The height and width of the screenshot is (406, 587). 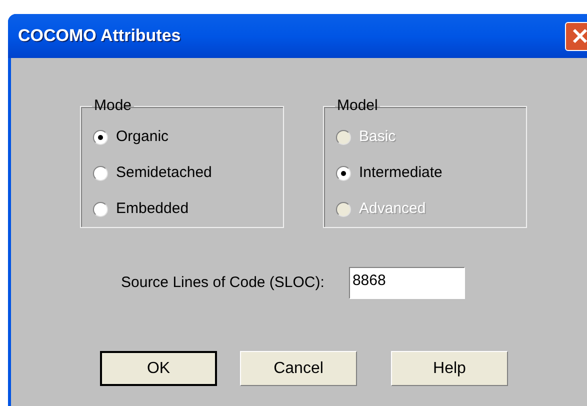 I want to click on window-title: COCOMO Attributes, so click(x=99, y=36).